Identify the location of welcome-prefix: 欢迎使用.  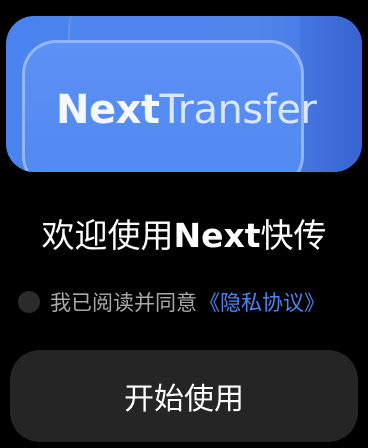
(107, 235).